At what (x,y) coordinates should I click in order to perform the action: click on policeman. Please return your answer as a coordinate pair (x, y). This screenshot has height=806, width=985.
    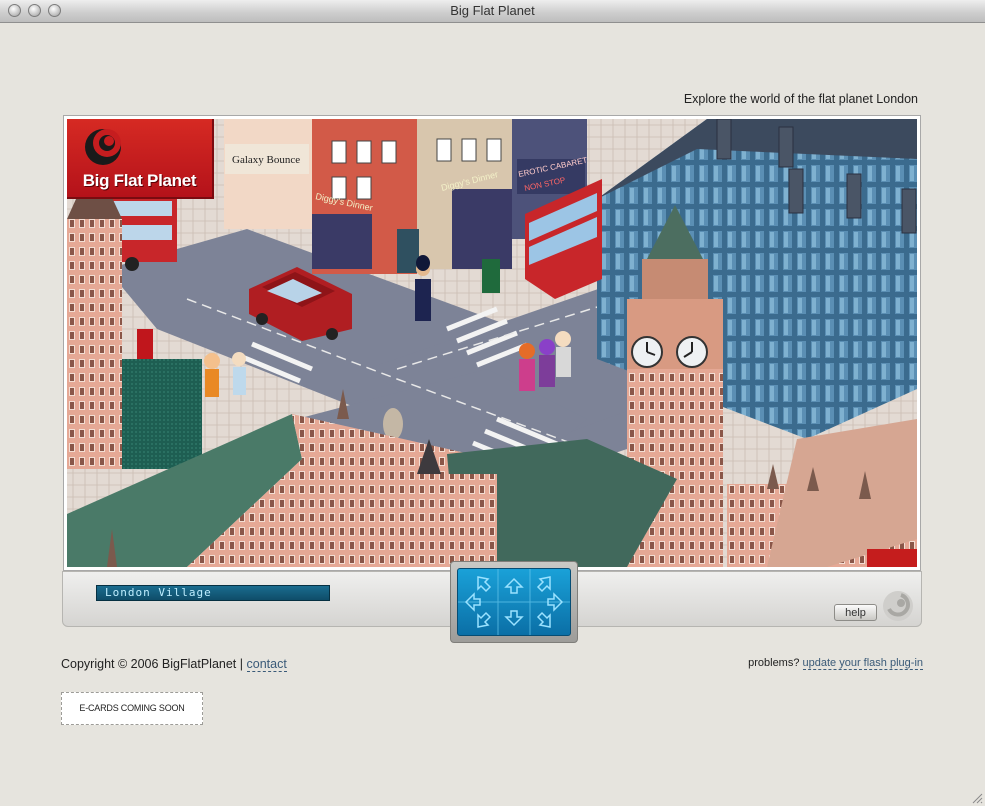
    Looking at the image, I should click on (423, 288).